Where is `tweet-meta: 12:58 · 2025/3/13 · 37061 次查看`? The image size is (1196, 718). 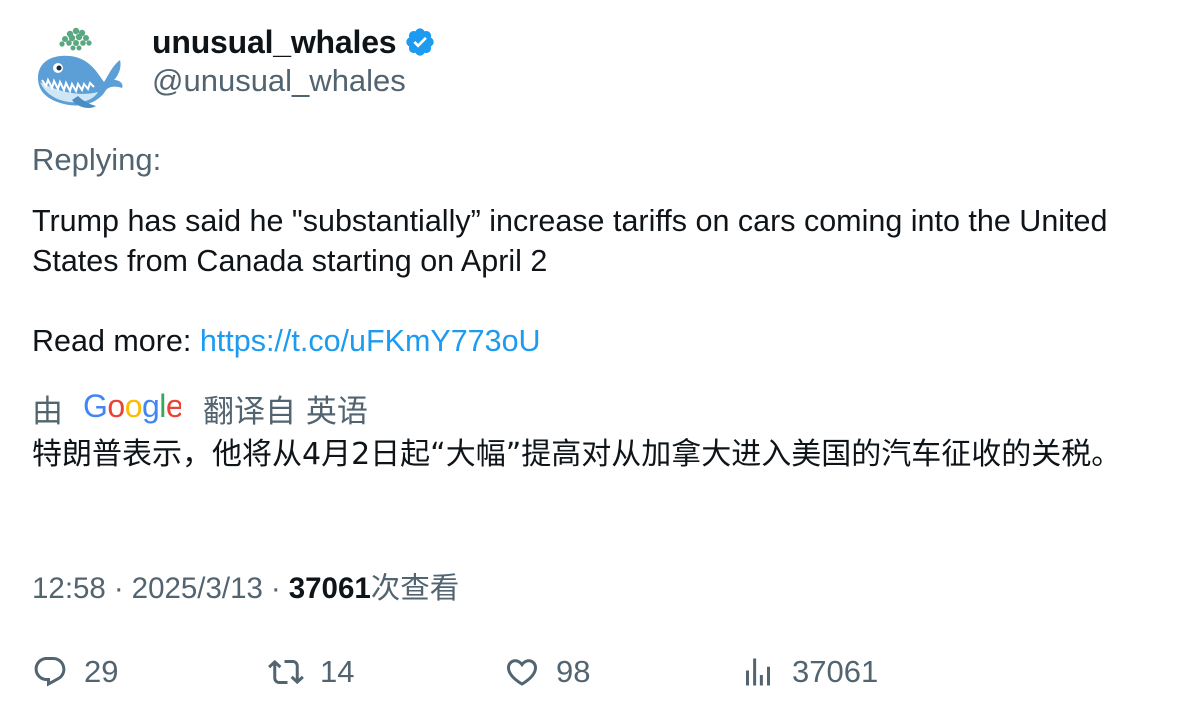 tweet-meta: 12:58 · 2025/3/13 · 37061 次查看 is located at coordinates (245, 586).